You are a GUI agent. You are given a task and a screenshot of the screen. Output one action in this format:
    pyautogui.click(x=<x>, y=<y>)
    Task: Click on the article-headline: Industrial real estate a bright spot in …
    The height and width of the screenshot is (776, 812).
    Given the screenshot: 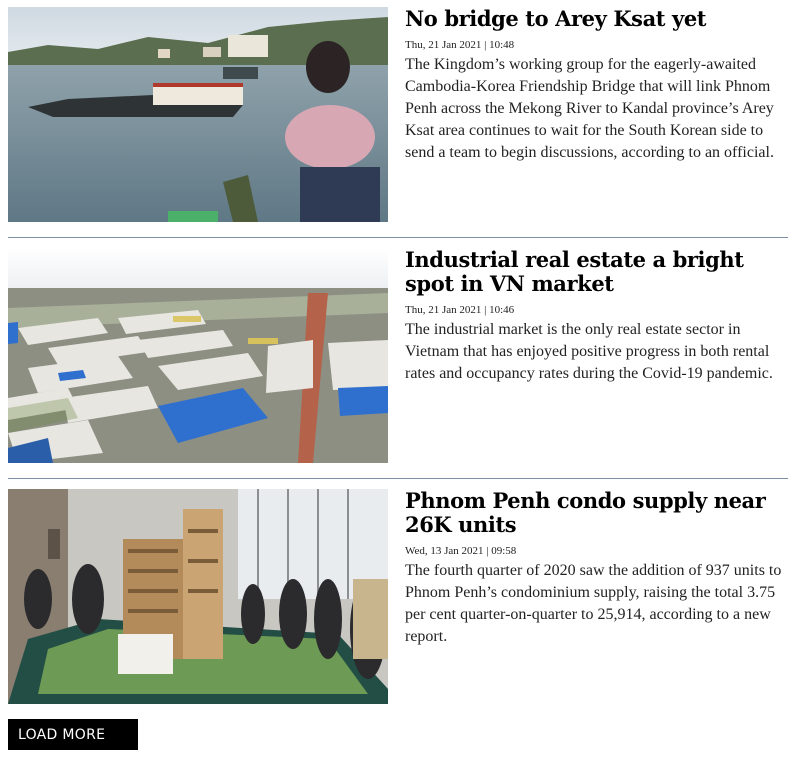 What is the action you would take?
    pyautogui.click(x=596, y=272)
    